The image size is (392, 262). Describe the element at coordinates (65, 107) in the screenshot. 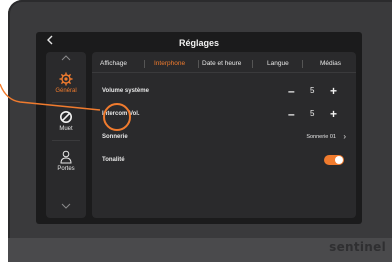

I see `annotation-callout` at that location.